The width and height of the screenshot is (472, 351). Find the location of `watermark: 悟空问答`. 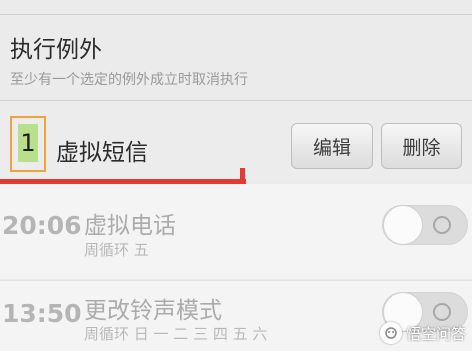

watermark: 悟空问答 is located at coordinates (422, 333).